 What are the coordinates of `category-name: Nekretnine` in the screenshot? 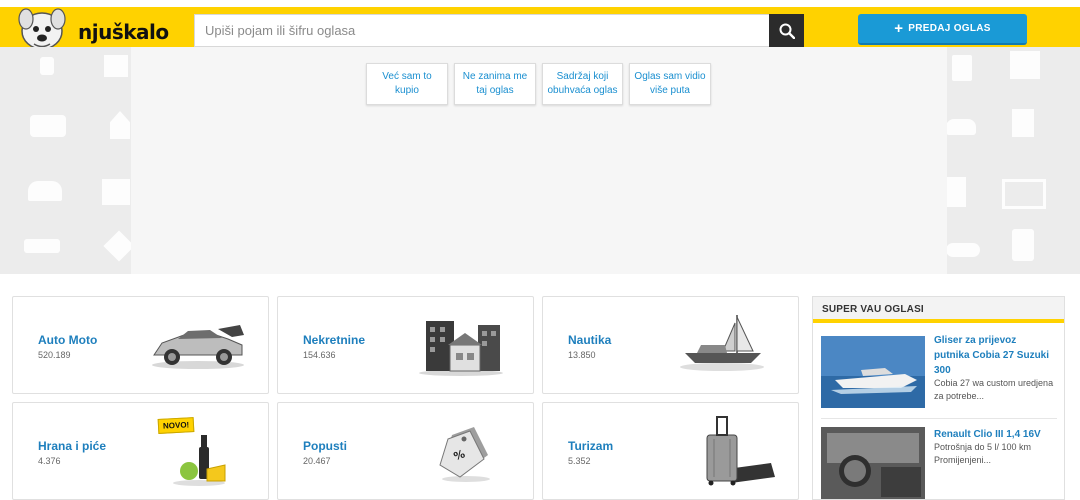 It's located at (334, 340).